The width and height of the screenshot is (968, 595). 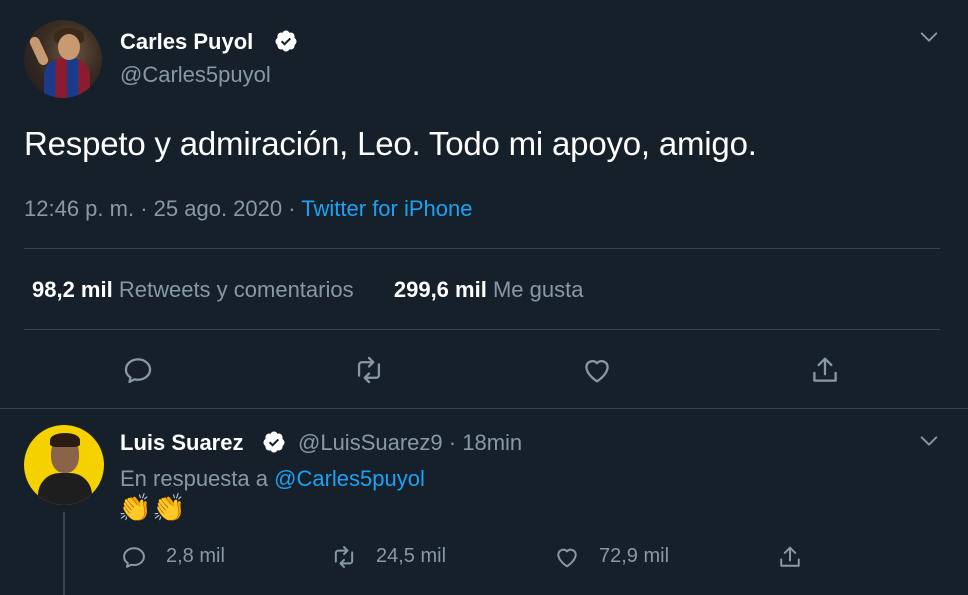 I want to click on thread-line, so click(x=64, y=553).